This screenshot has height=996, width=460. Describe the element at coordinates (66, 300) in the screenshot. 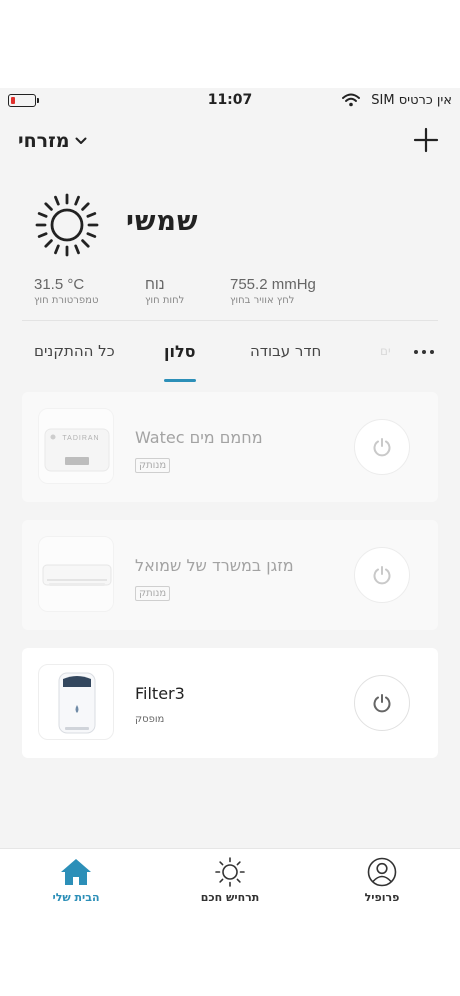

I see `stat-label: טמפרטורת חוץ` at that location.